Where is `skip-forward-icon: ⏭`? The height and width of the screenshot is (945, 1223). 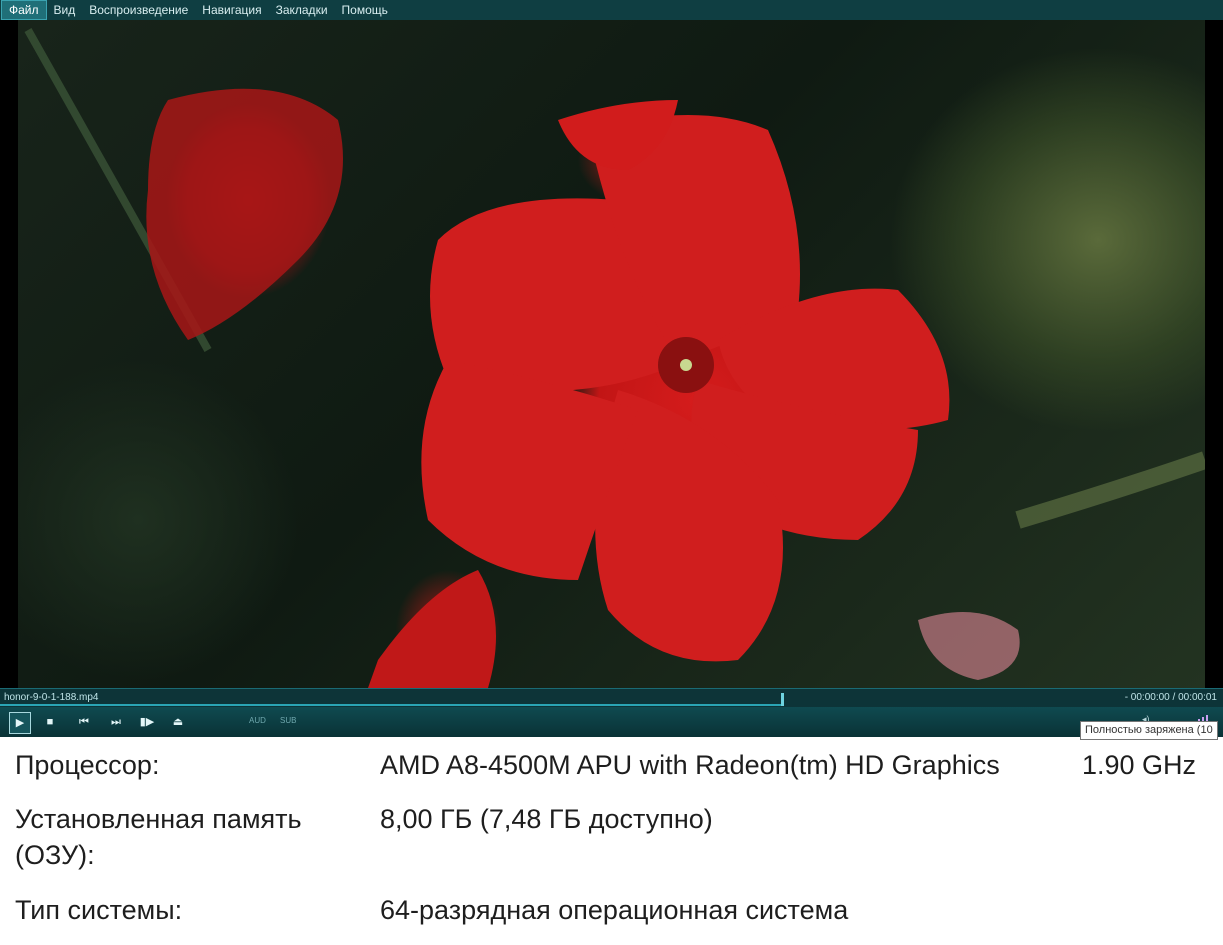 skip-forward-icon: ⏭ is located at coordinates (116, 722).